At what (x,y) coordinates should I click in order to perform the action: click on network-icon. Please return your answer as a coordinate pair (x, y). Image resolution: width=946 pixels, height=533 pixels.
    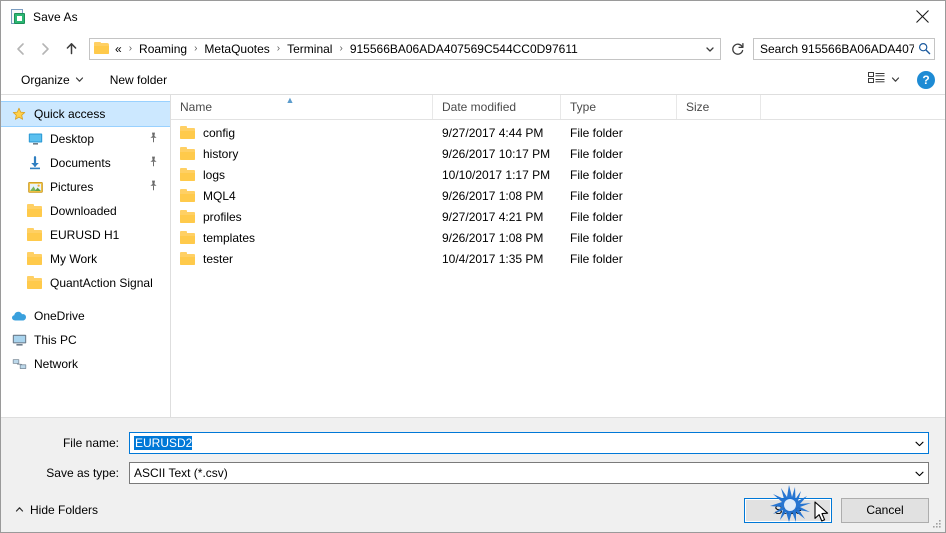
    Looking at the image, I should click on (19, 364).